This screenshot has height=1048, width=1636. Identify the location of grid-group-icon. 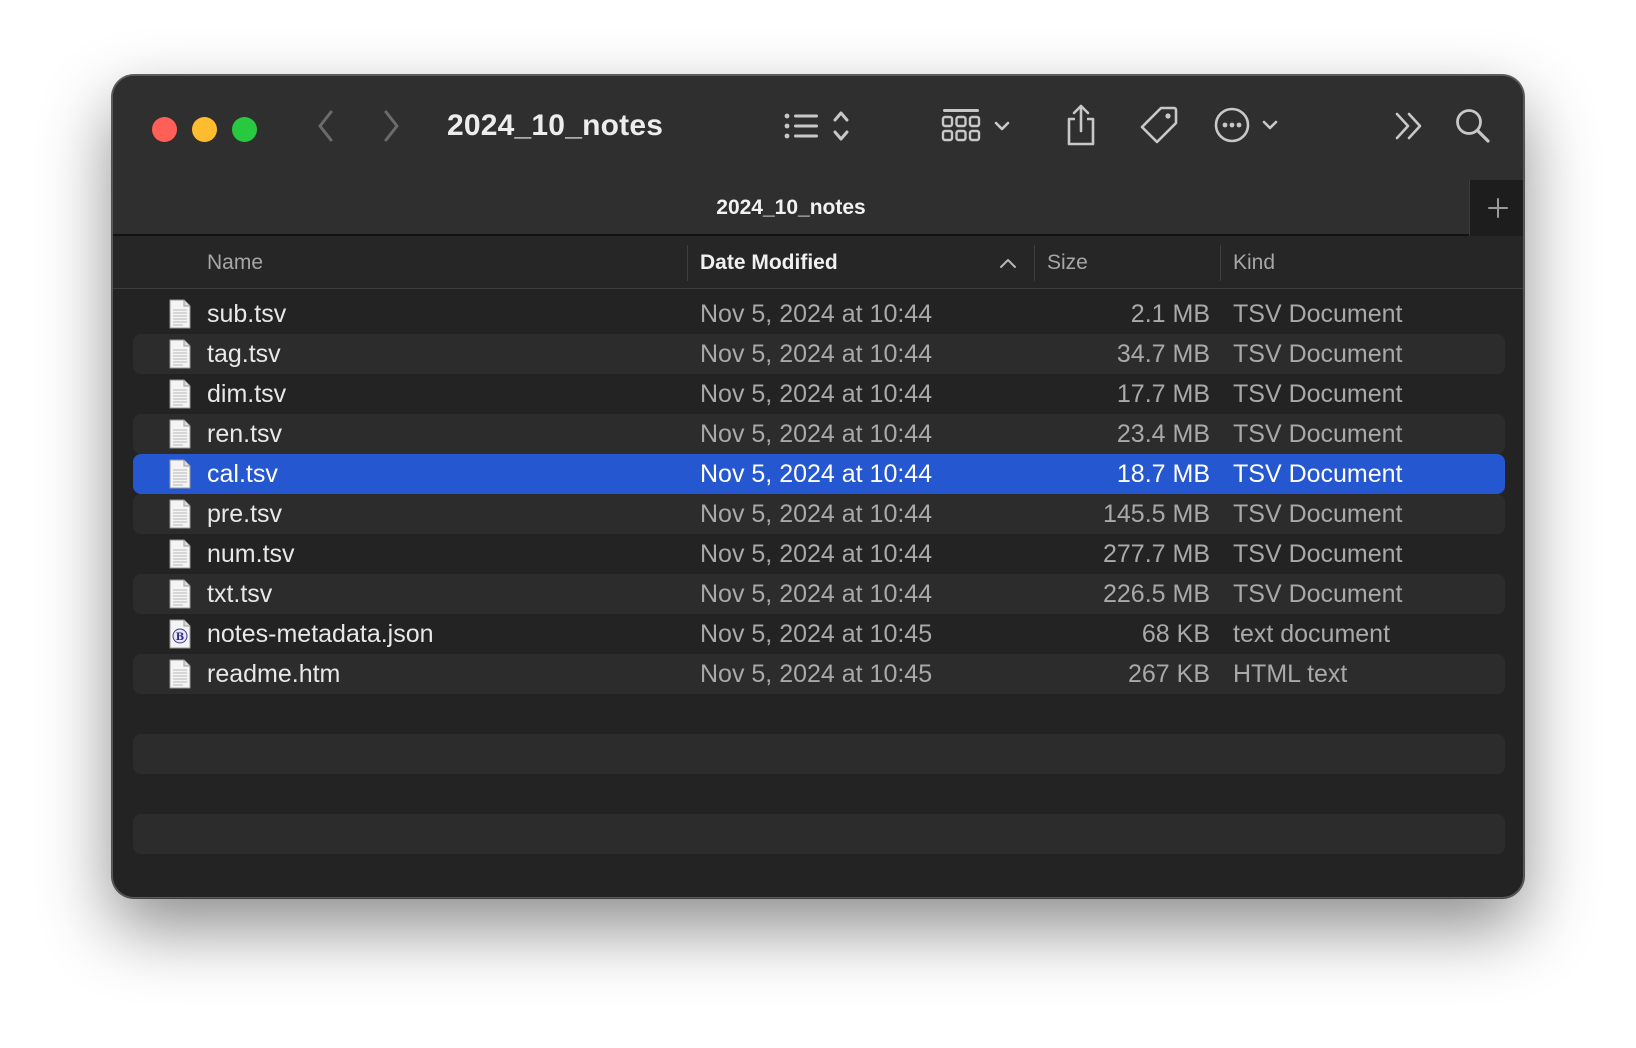
(975, 125).